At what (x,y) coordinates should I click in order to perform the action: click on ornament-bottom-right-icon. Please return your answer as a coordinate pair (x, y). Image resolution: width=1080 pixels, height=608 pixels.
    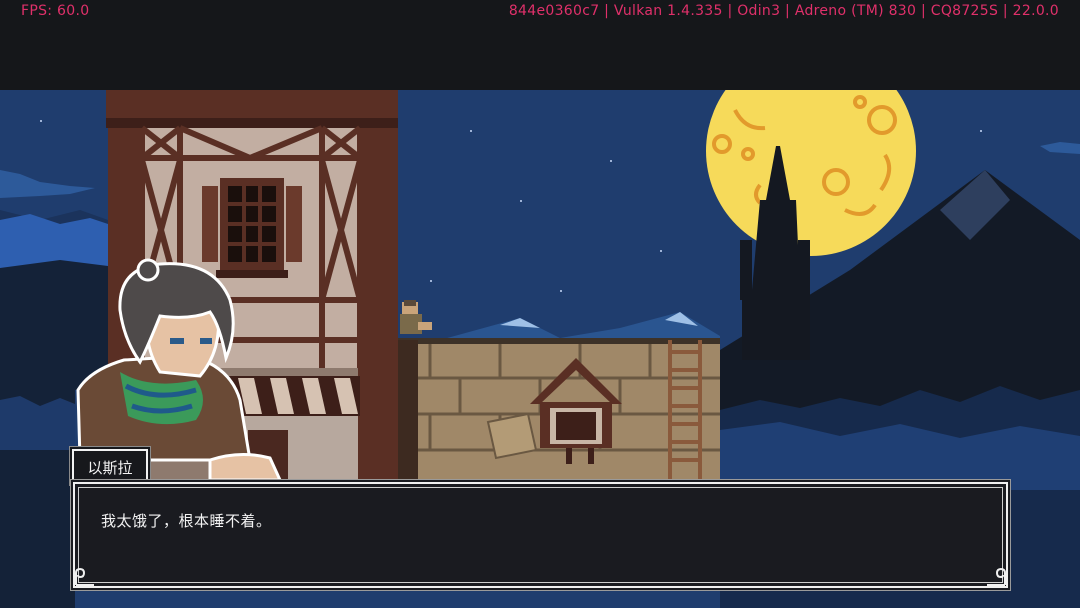
    Looking at the image, I should click on (996, 576).